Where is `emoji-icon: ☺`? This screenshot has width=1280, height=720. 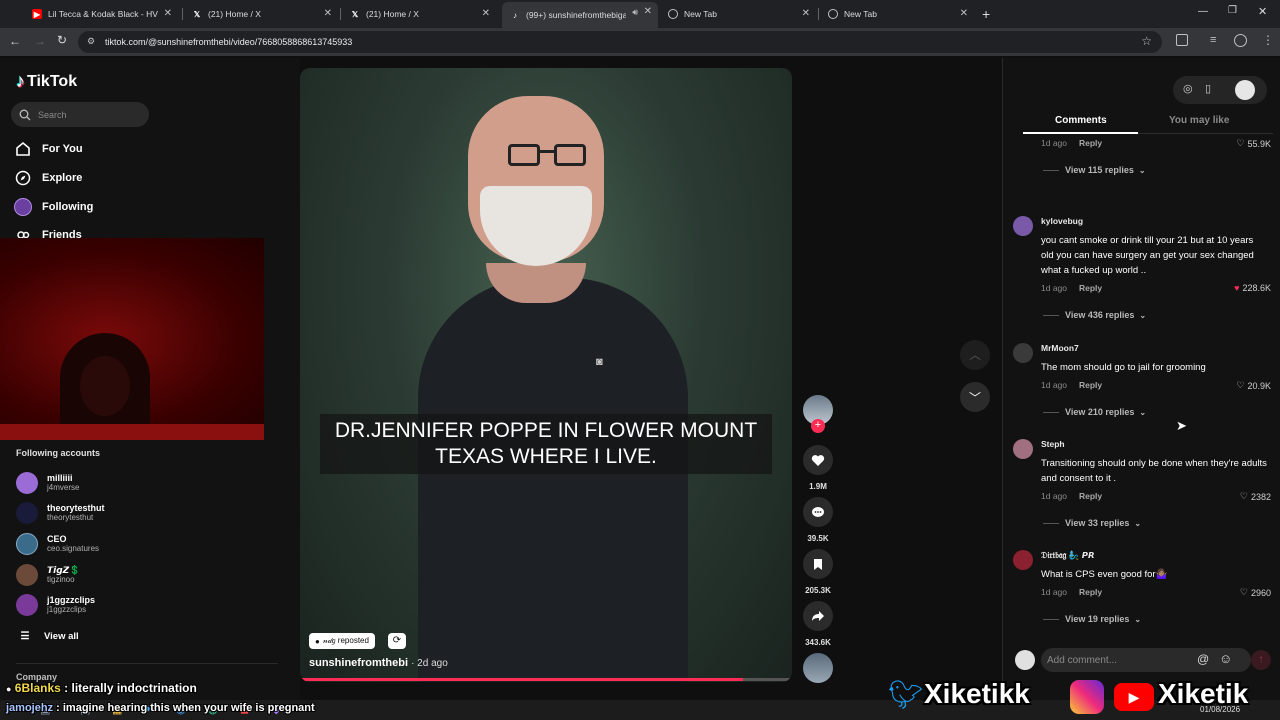 emoji-icon: ☺ is located at coordinates (1225, 658).